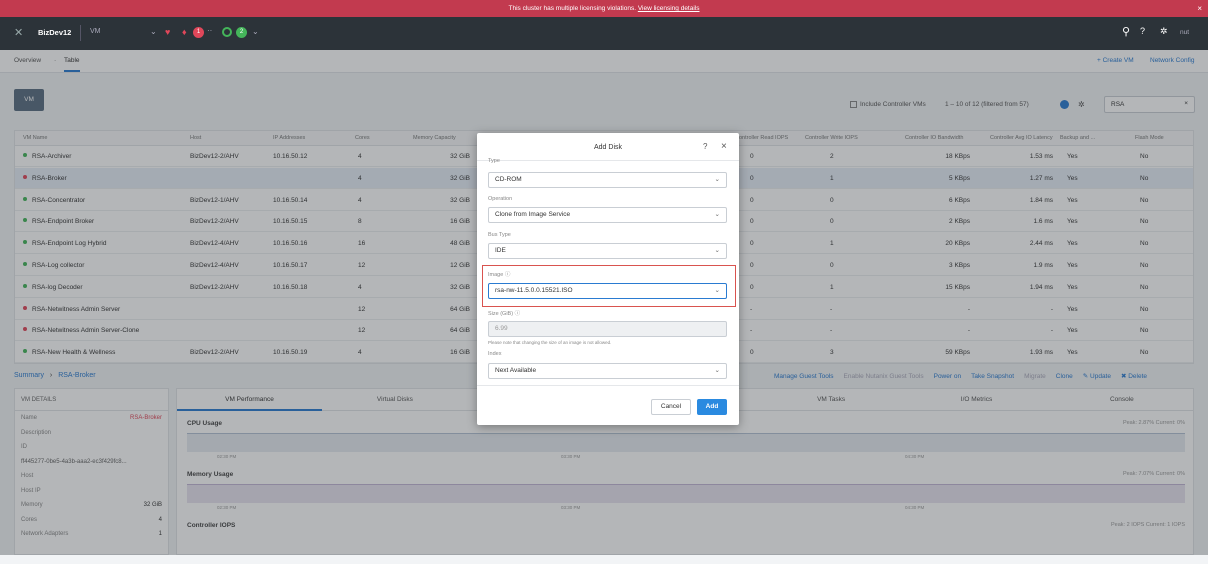  Describe the element at coordinates (607, 291) in the screenshot. I see `image-select: rsa-nw-11.5.0.0.15521.ISO ⌄` at that location.